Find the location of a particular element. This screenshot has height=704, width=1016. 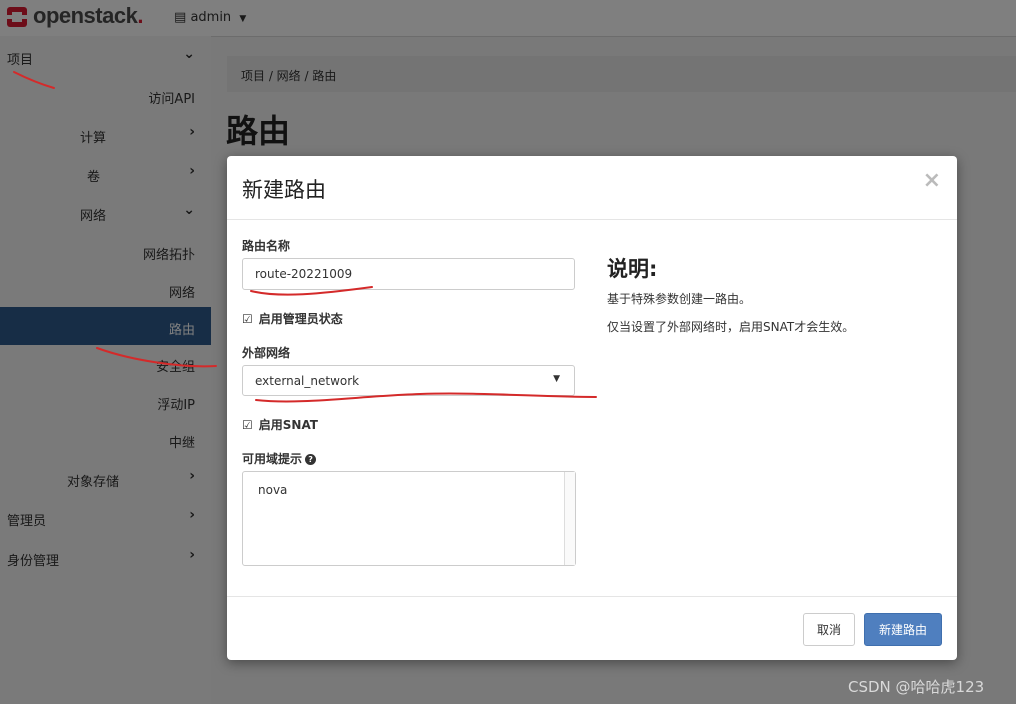

external-network-label: 外部网络 is located at coordinates (266, 353).